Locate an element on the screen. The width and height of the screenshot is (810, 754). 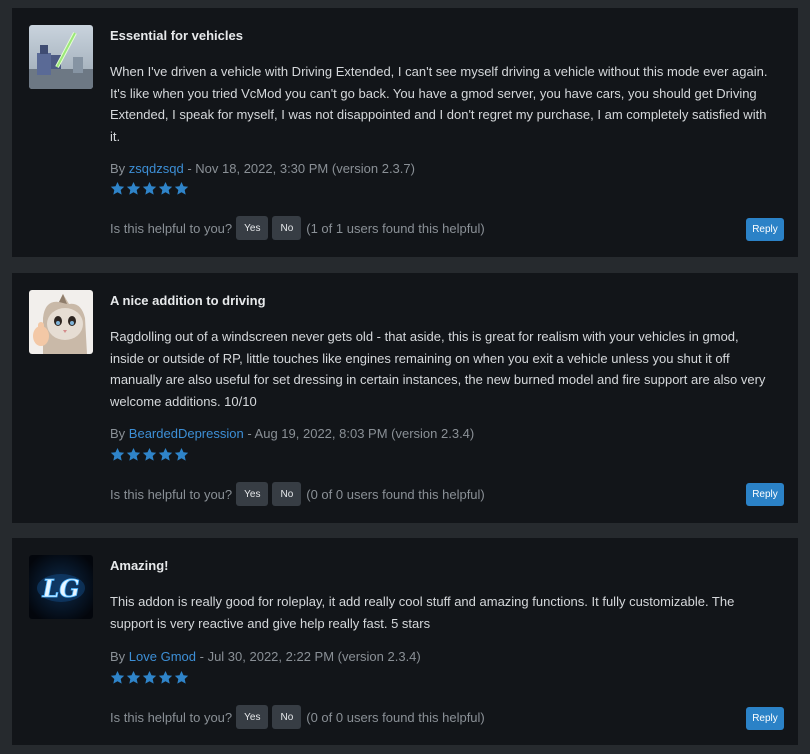
review-meta: - Aug 19, 2022, 8:03 PM (version 2.3.4) is located at coordinates (361, 433).